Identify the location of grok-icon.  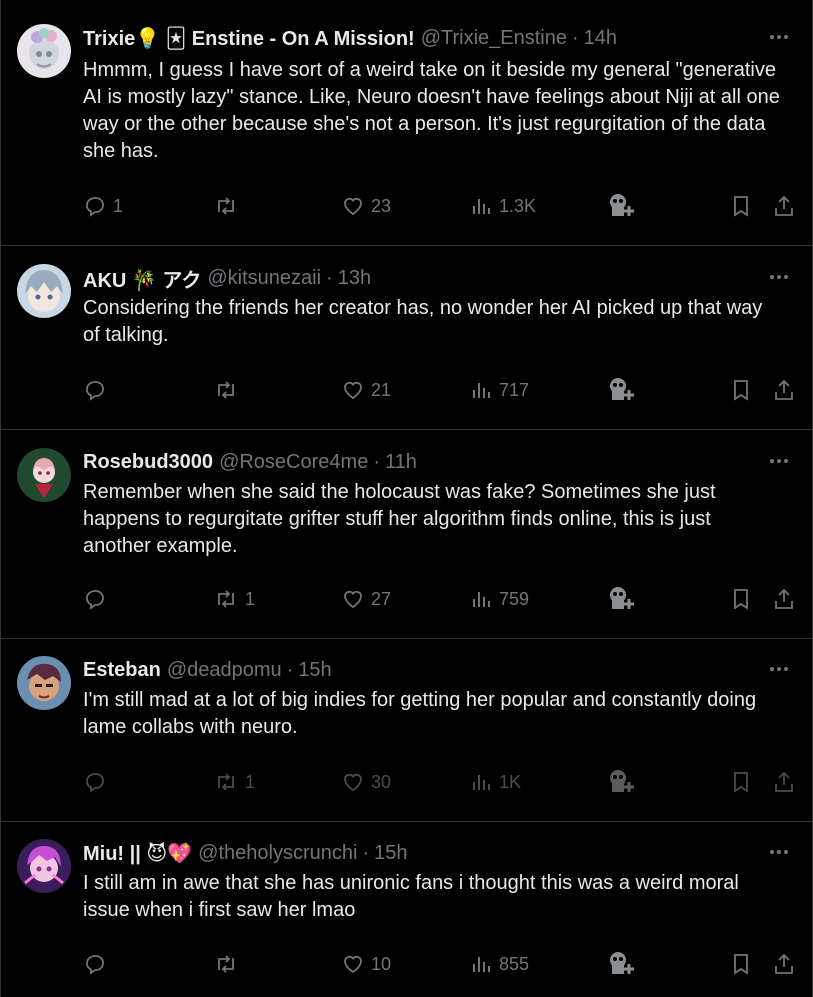
(622, 599).